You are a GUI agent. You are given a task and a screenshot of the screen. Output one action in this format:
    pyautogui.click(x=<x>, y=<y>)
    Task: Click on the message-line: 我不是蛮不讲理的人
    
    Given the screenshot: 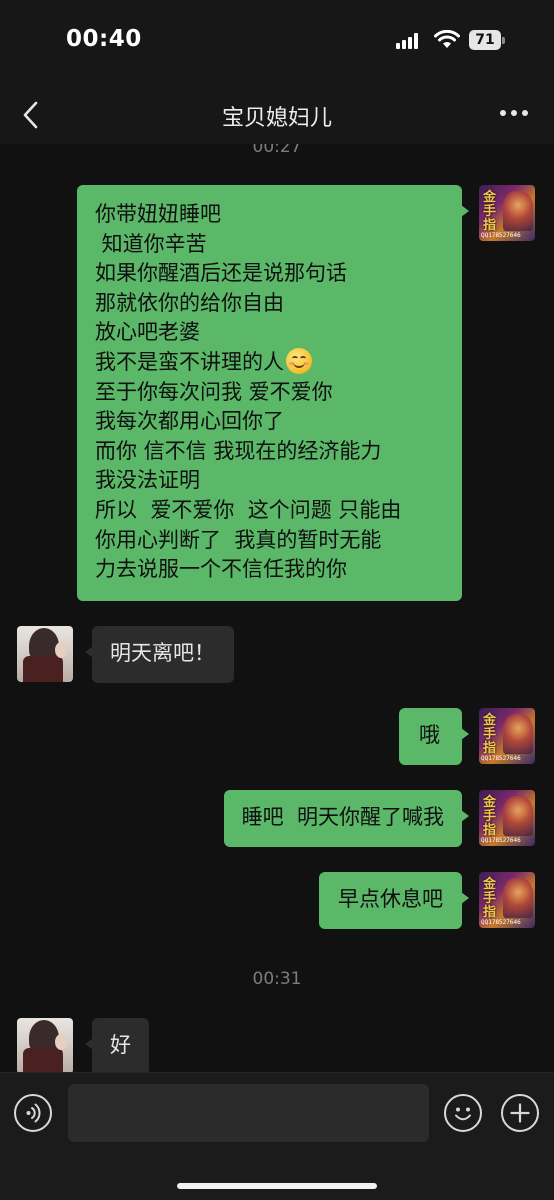 What is the action you would take?
    pyautogui.click(x=189, y=361)
    